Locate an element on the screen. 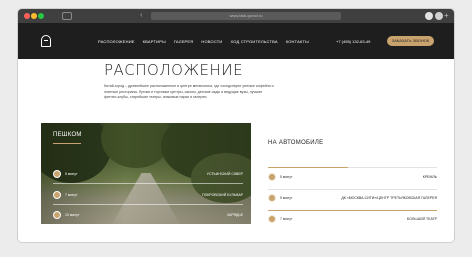 This screenshot has width=472, height=257. sidebar-toggle-icon is located at coordinates (67, 16).